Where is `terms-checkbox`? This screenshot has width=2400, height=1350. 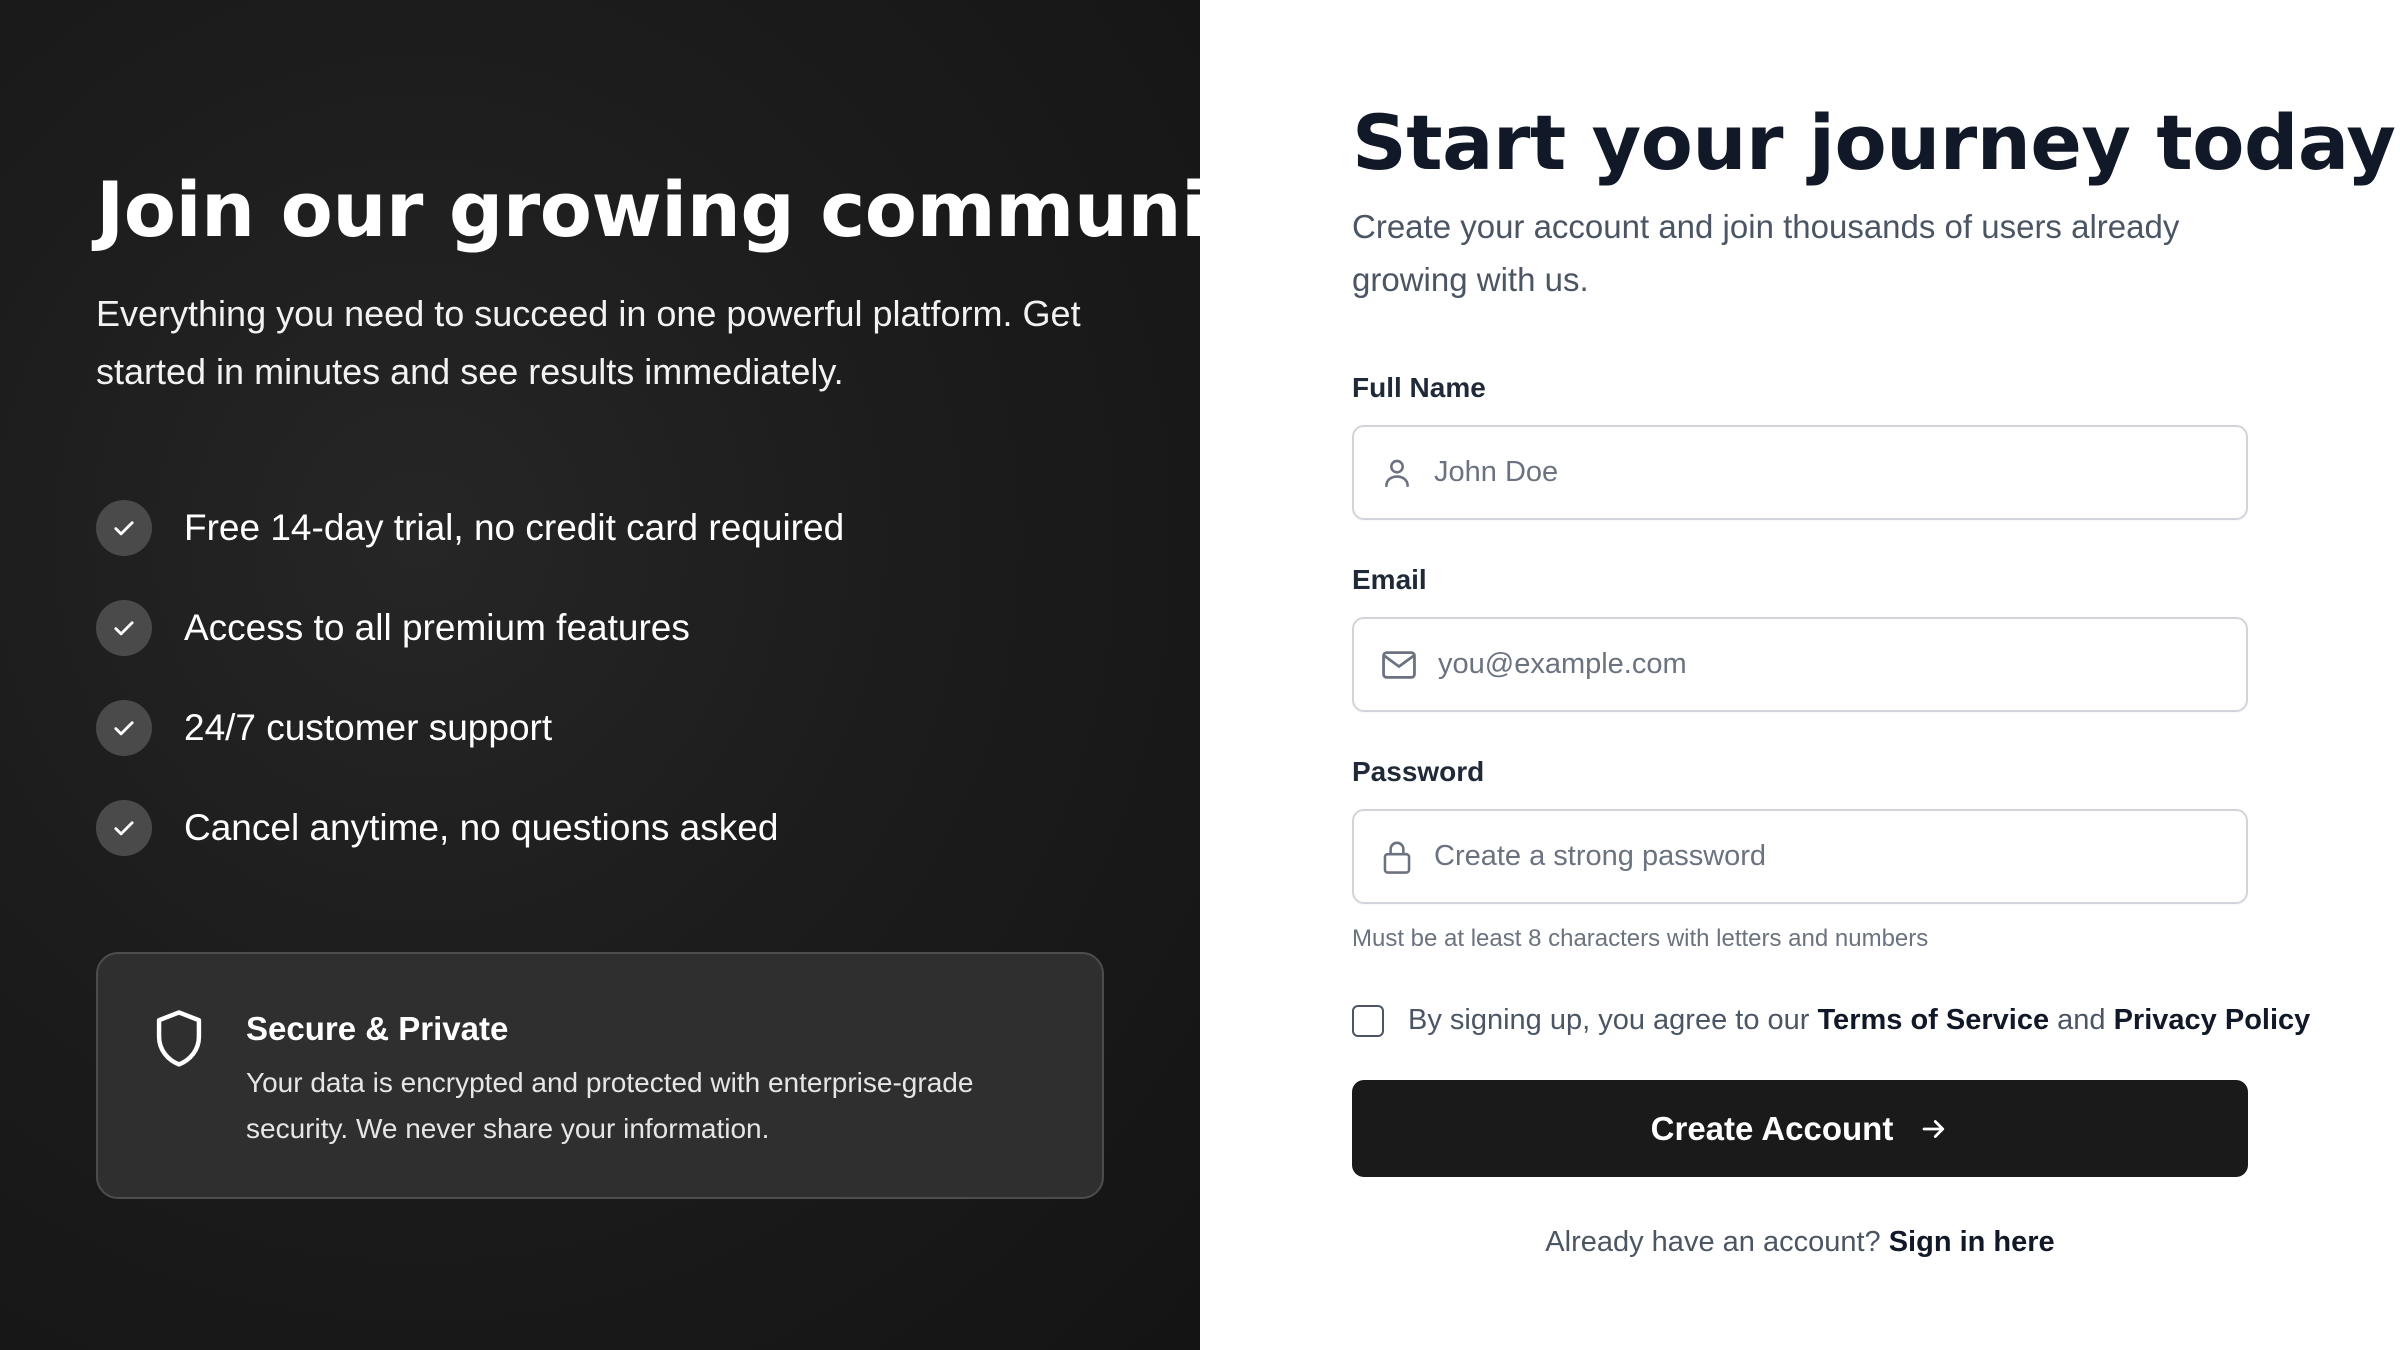
terms-checkbox is located at coordinates (1368, 1020).